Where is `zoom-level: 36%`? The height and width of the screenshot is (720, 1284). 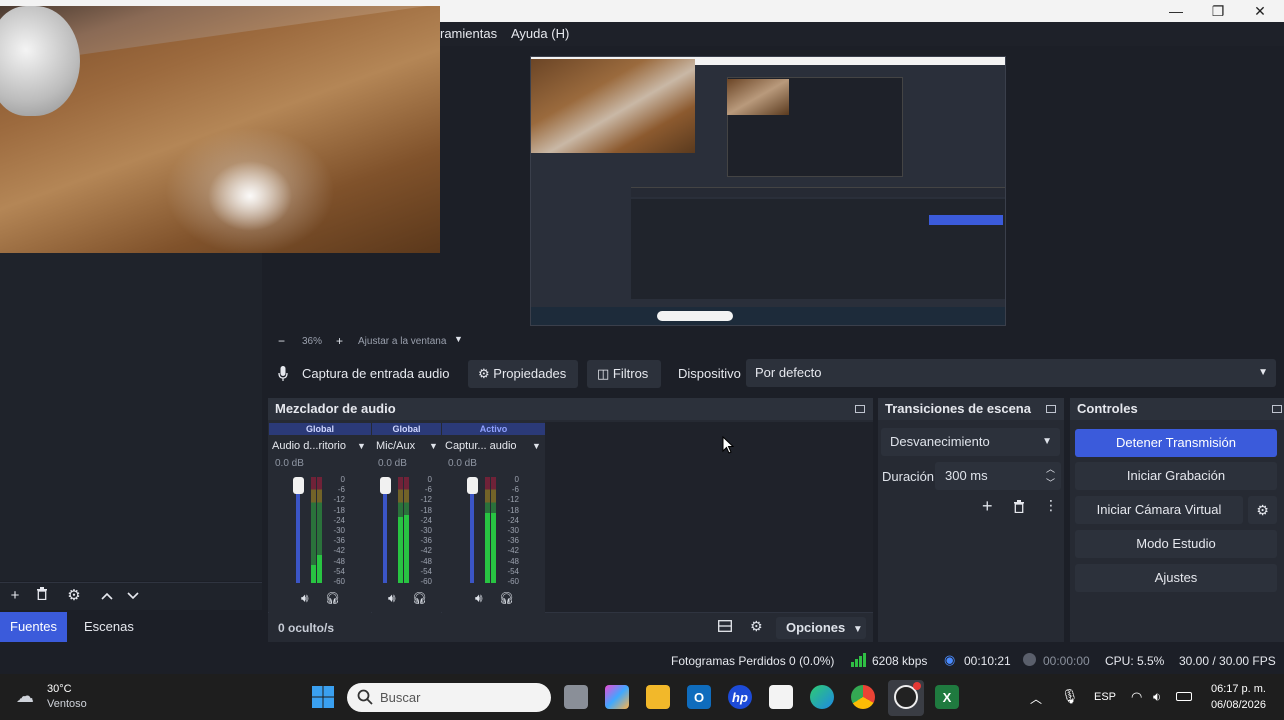 zoom-level: 36% is located at coordinates (312, 341).